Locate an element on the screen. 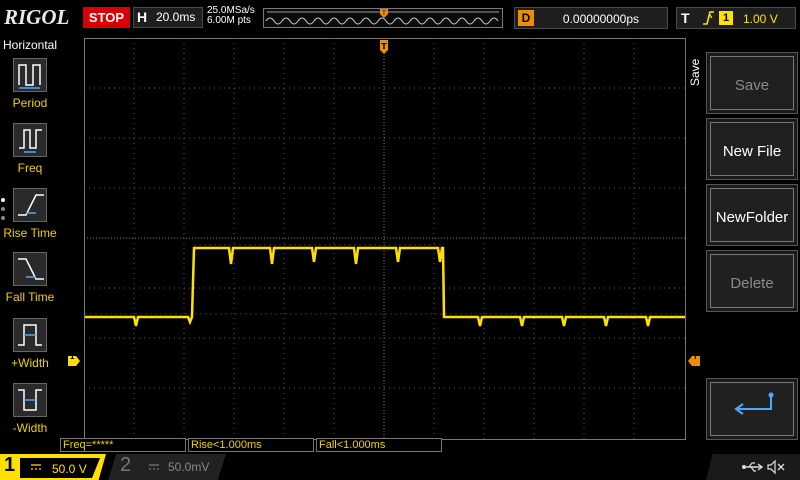 The width and height of the screenshot is (800, 480). measure-negative-width: -Width is located at coordinates (30, 414).